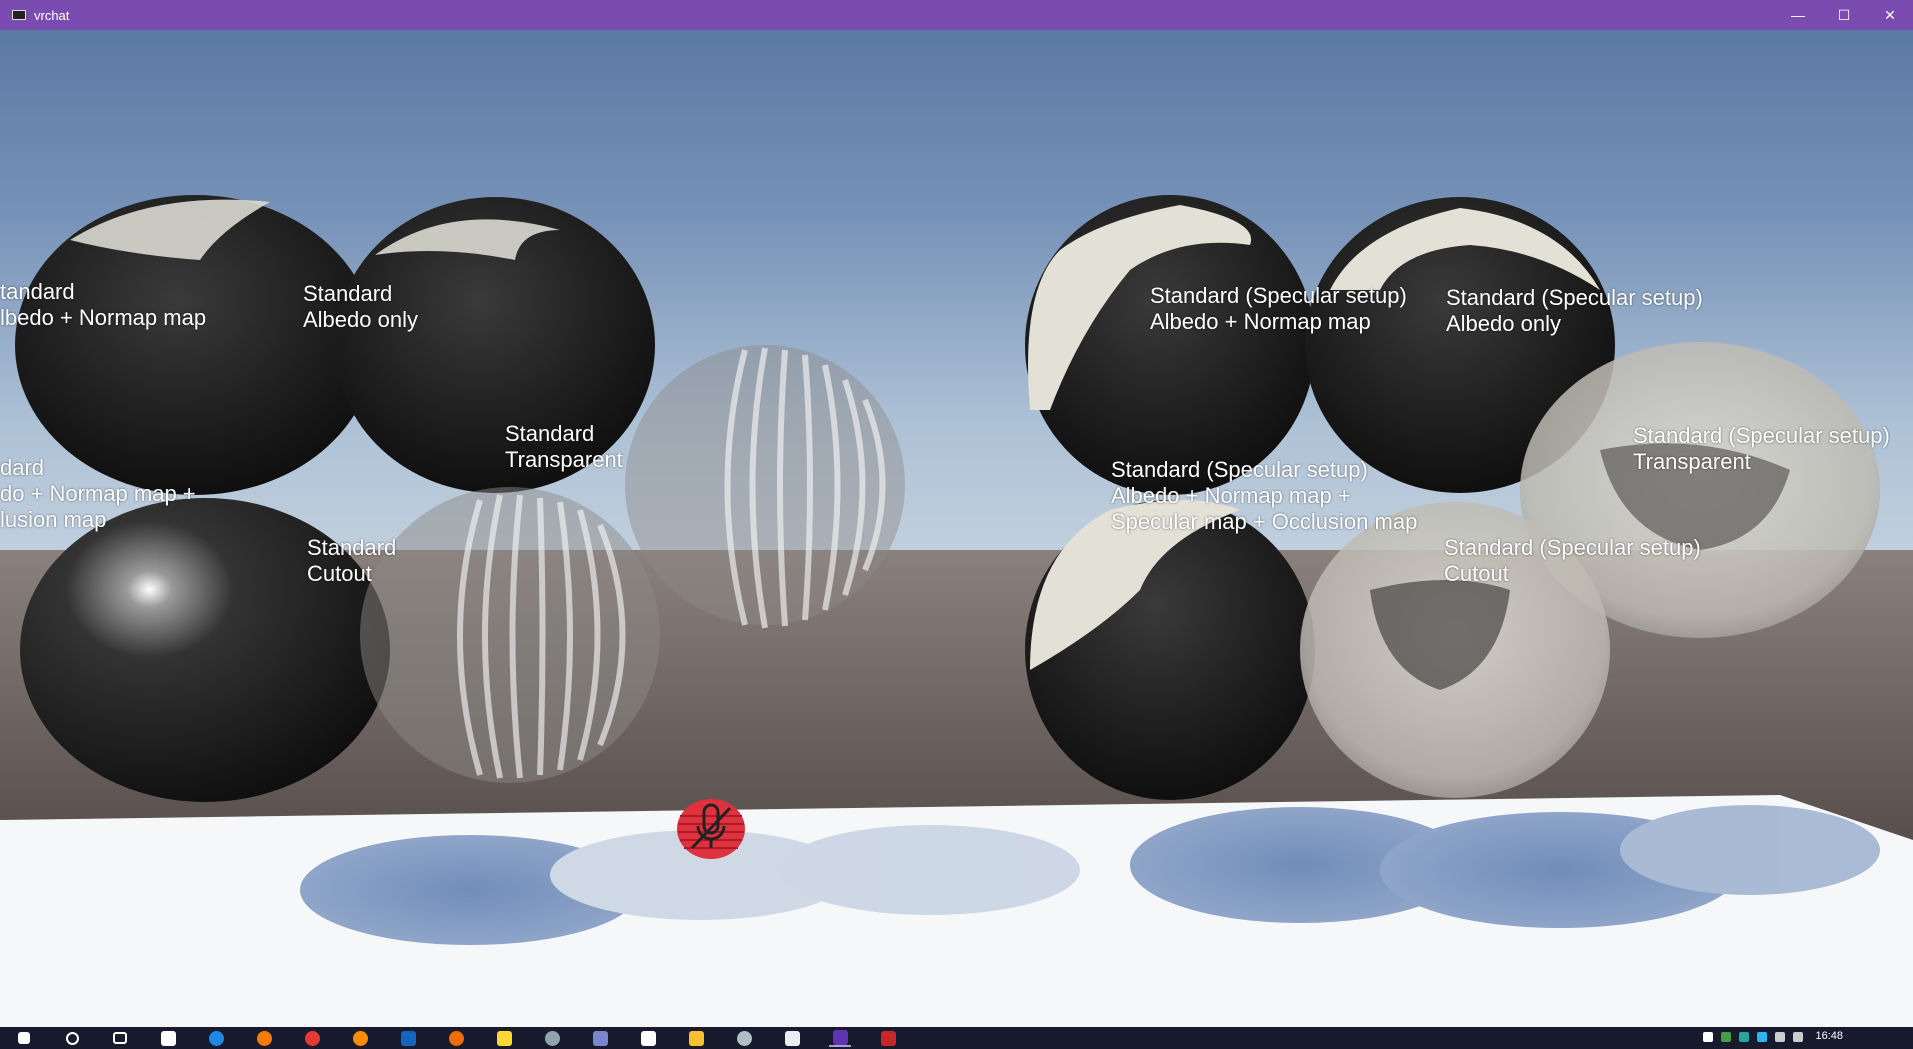  What do you see at coordinates (168, 1038) in the screenshot?
I see `store-icon` at bounding box center [168, 1038].